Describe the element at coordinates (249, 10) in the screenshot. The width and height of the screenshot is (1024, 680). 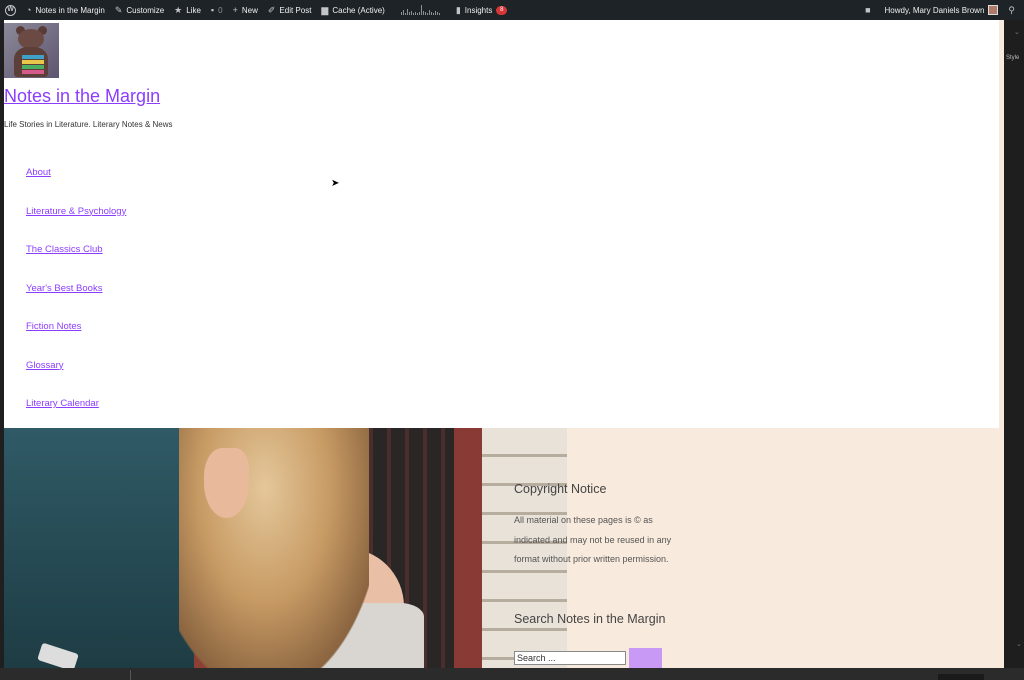
I see `new-label: New` at that location.